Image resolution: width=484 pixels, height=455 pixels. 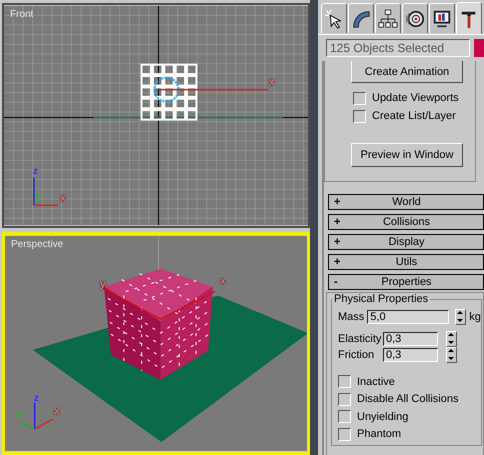 What do you see at coordinates (379, 434) in the screenshot?
I see `checkbox-label: Phantom` at bounding box center [379, 434].